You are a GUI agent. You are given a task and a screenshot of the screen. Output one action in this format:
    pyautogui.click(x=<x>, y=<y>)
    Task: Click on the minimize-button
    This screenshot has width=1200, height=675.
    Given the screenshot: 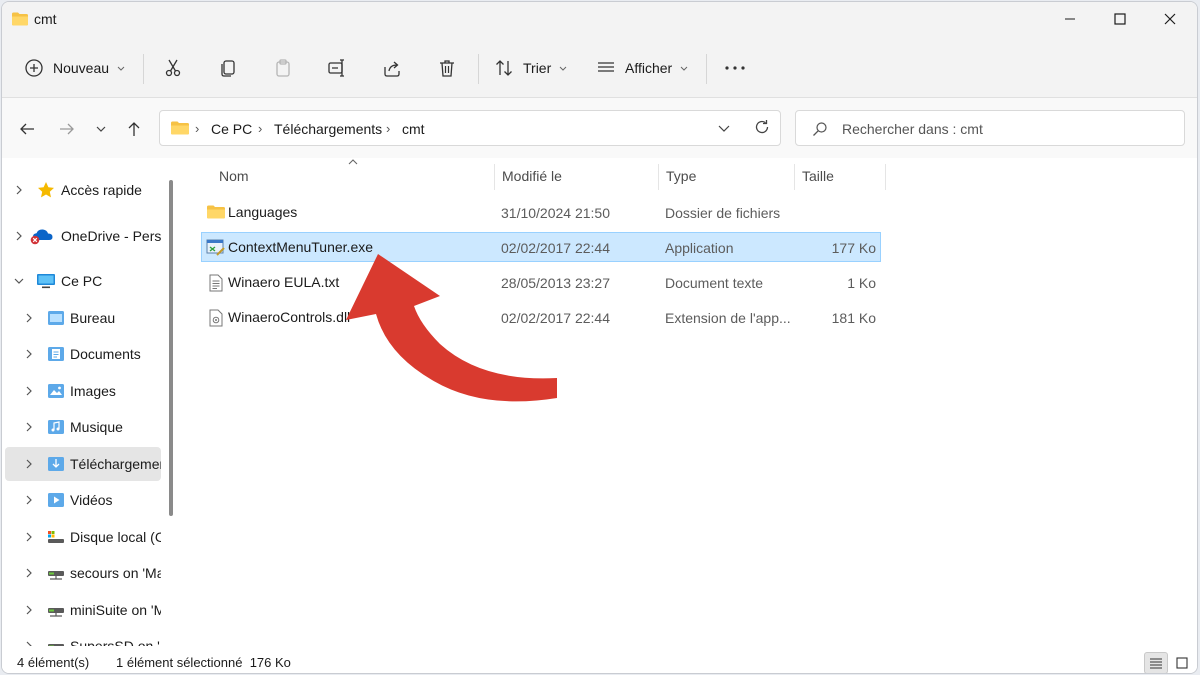 What is the action you would take?
    pyautogui.click(x=1070, y=19)
    